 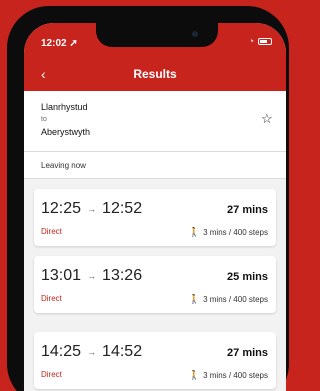 I want to click on destination-stop: Aberystwyth, so click(x=66, y=132).